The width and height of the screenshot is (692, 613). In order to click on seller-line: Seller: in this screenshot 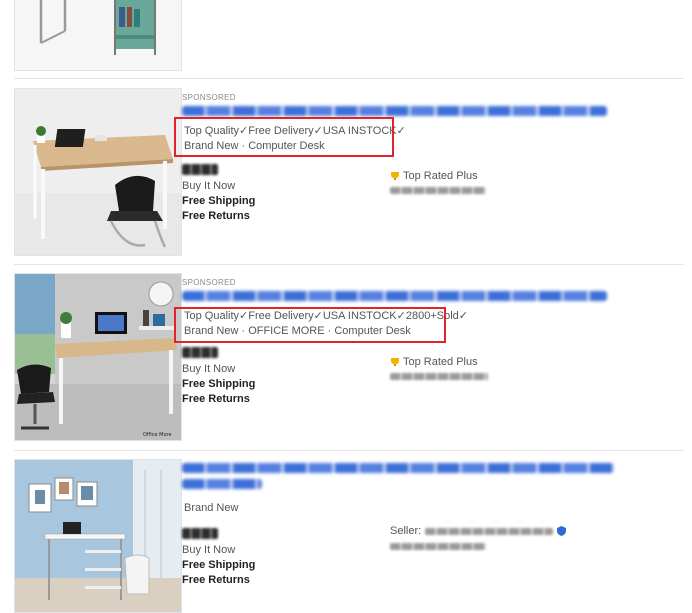, I will do `click(478, 531)`.